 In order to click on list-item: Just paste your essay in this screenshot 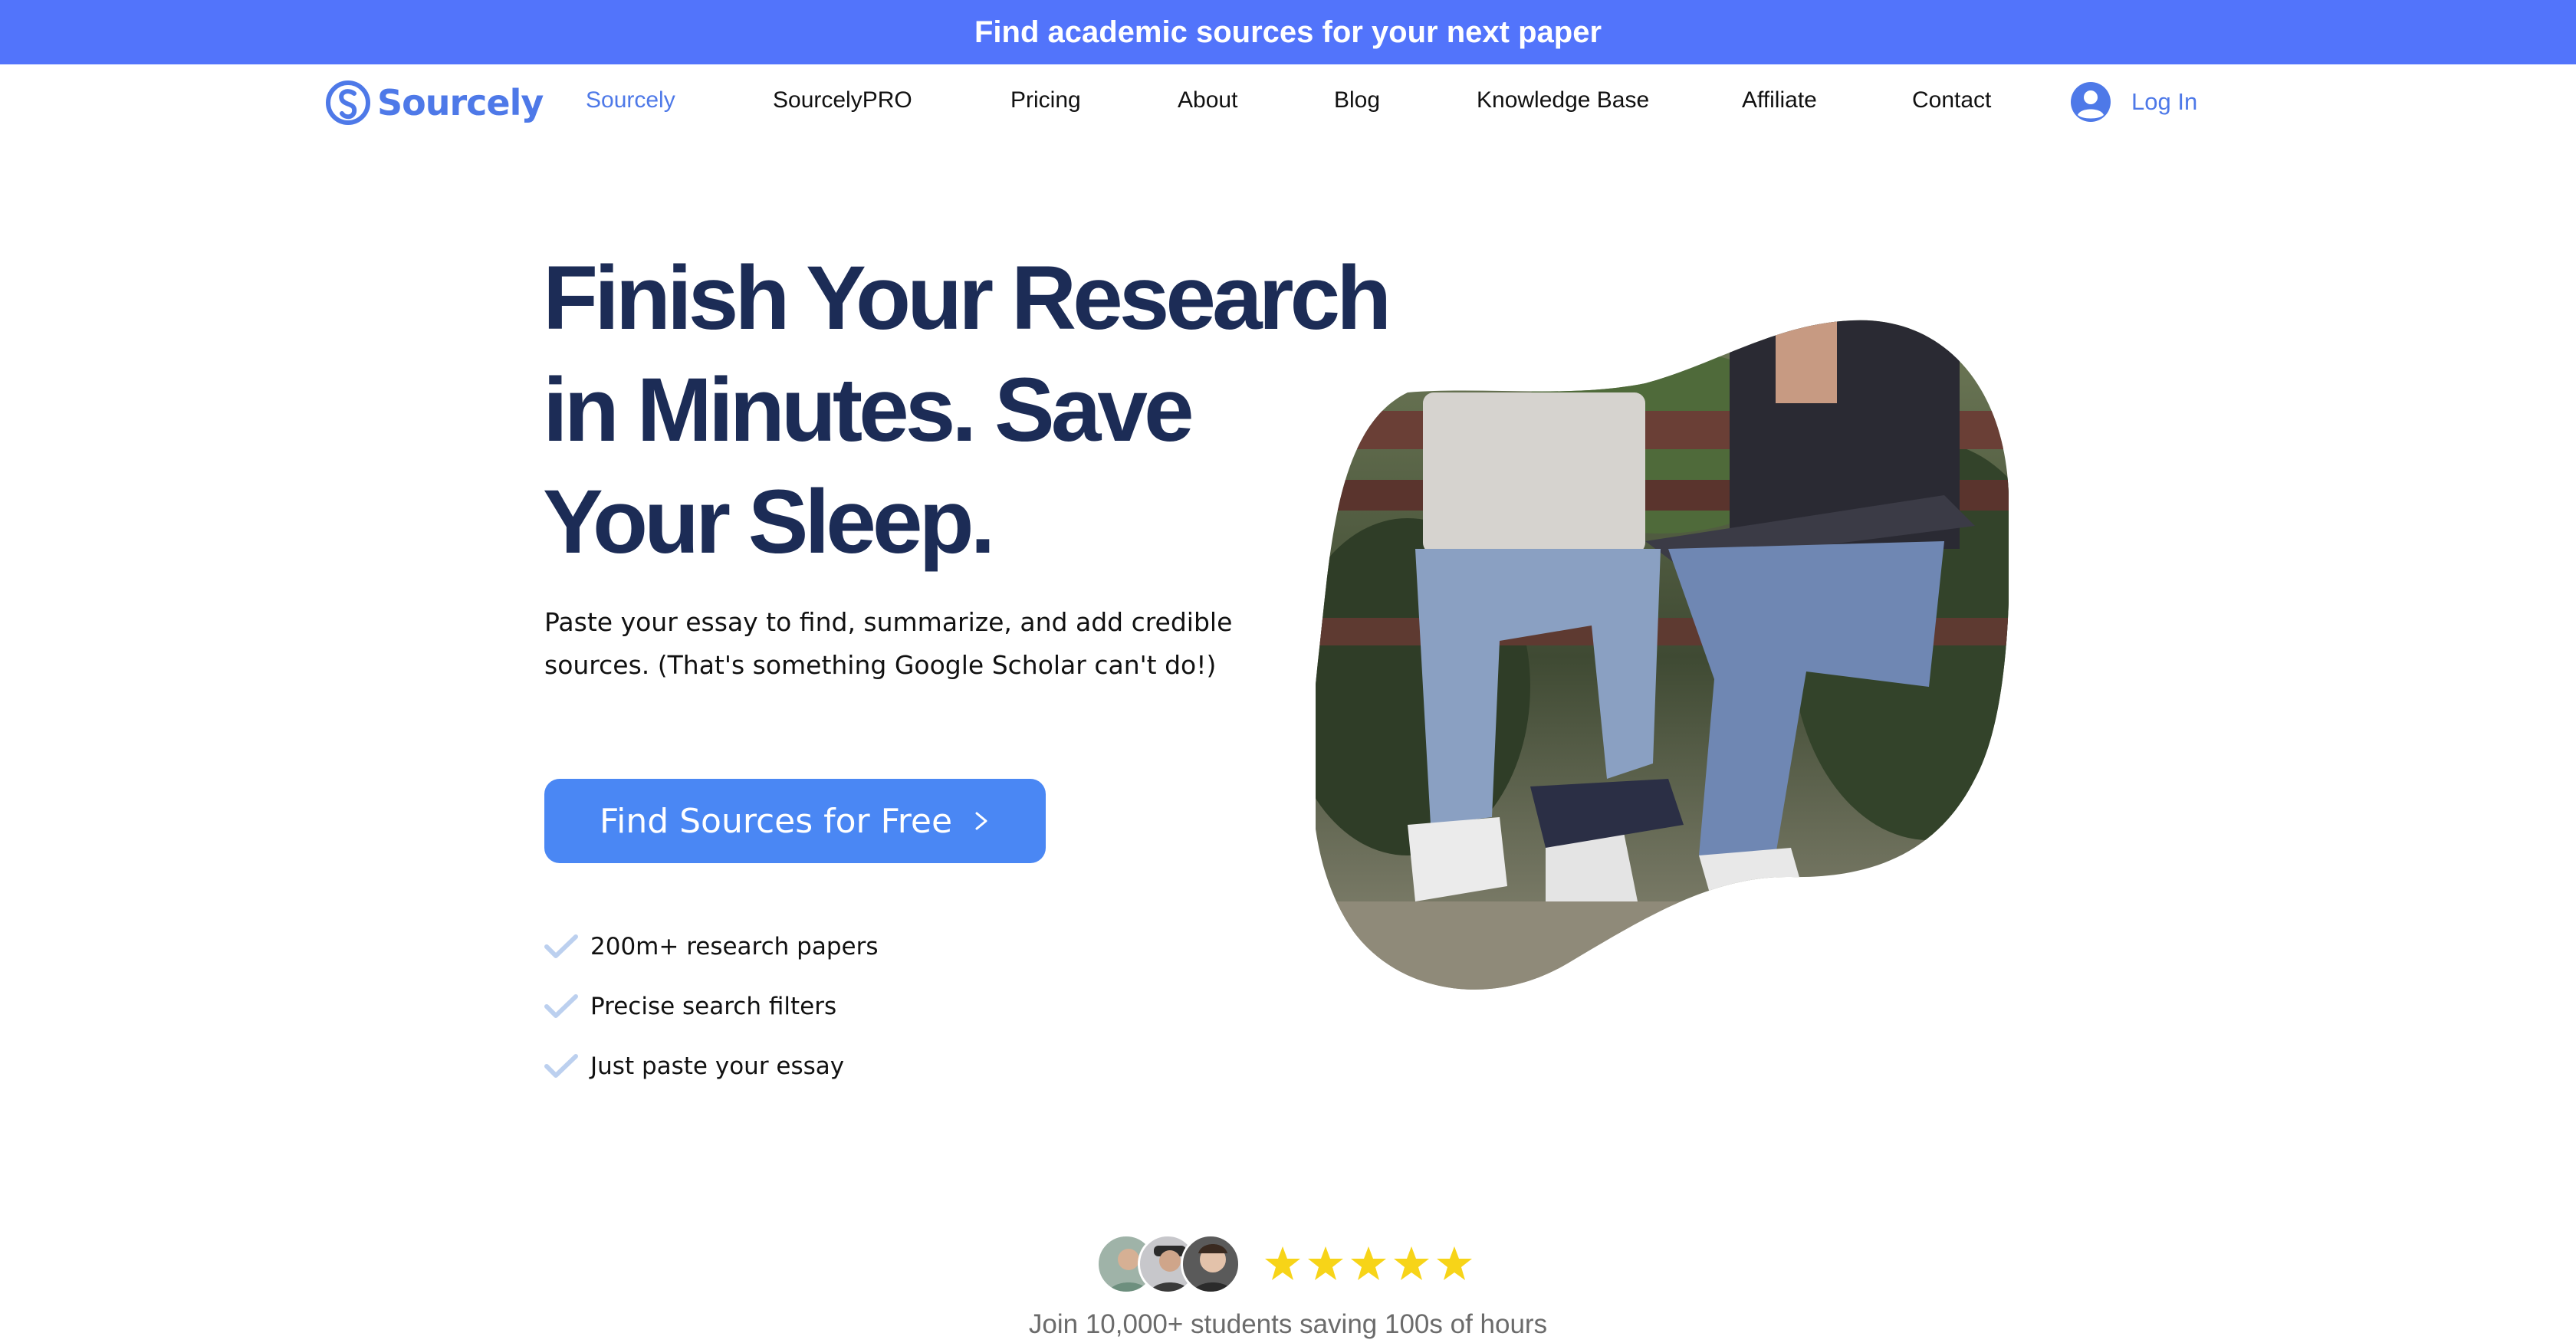, I will do `click(711, 1066)`.